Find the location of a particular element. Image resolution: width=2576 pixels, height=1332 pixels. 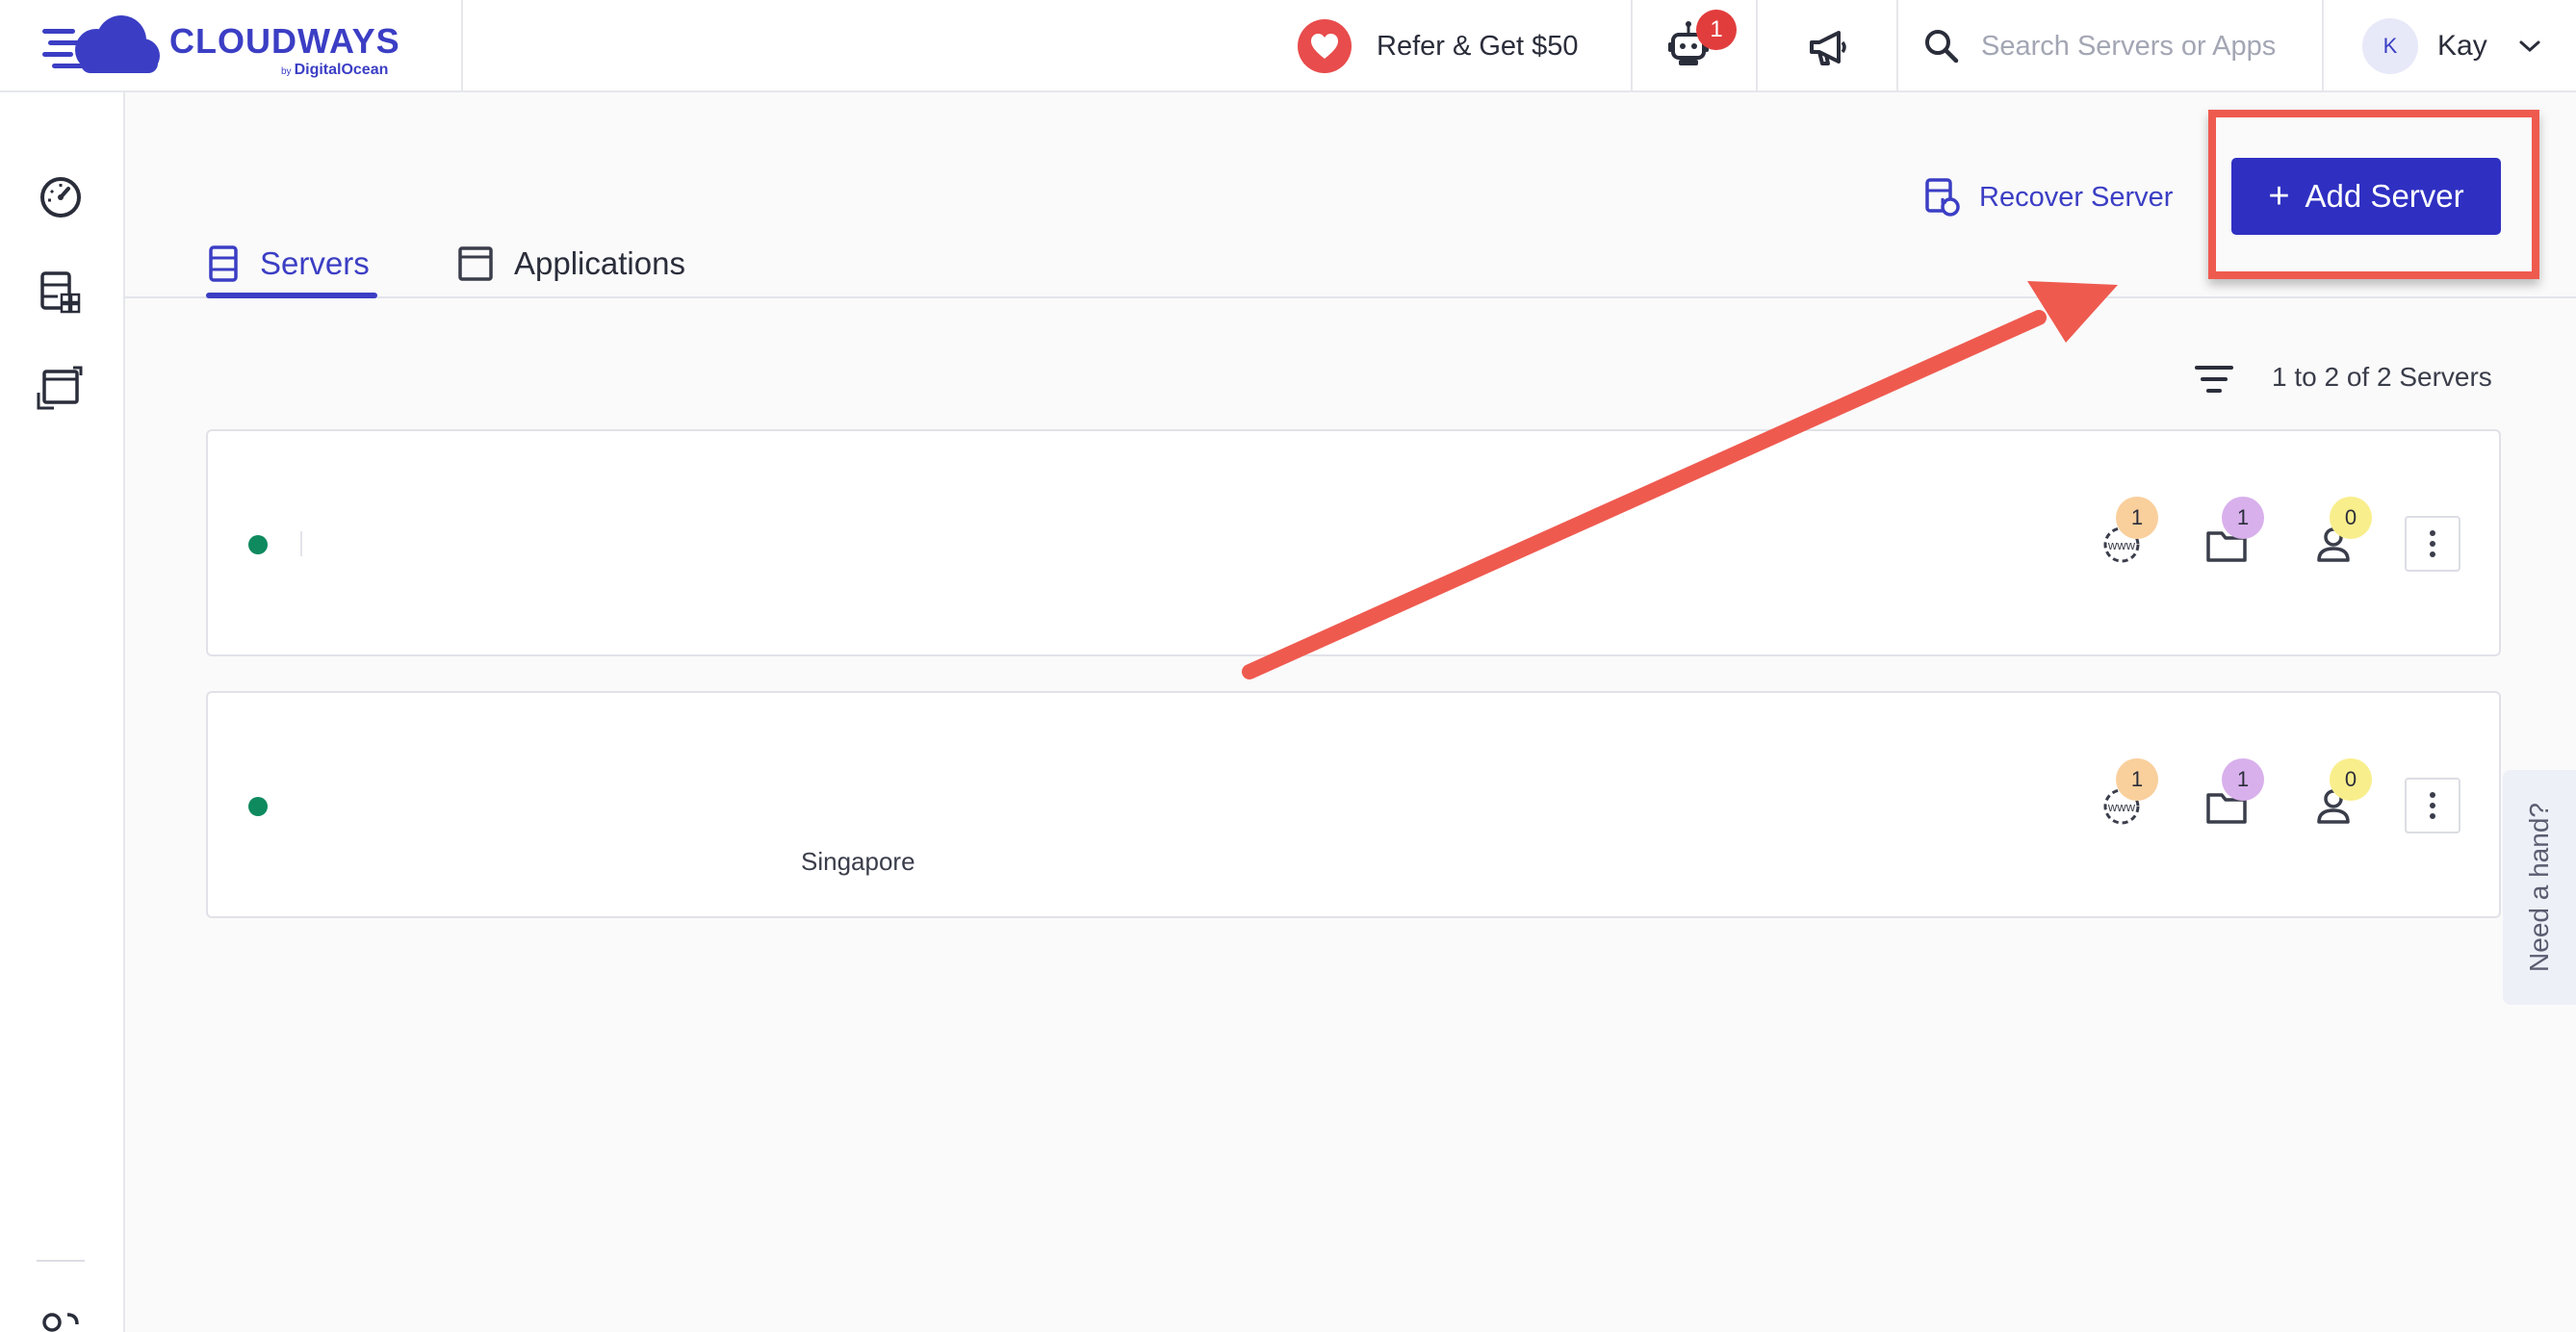

annotation-highlight-box is located at coordinates (2374, 194).